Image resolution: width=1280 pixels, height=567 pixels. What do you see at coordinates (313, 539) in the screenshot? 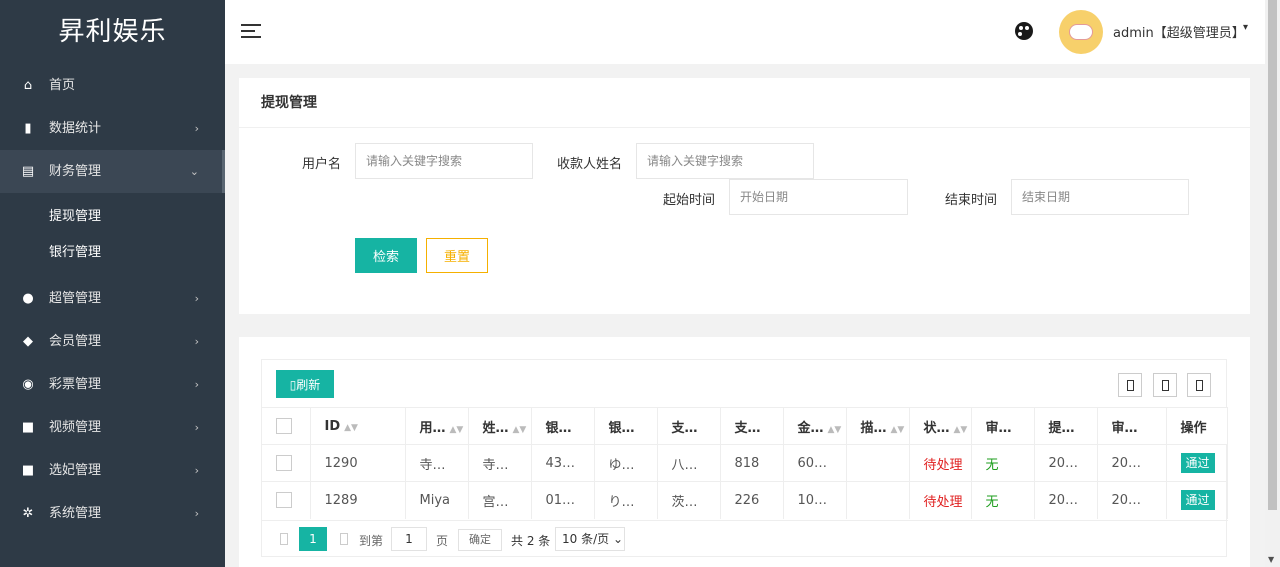
I see `page-current: 1` at bounding box center [313, 539].